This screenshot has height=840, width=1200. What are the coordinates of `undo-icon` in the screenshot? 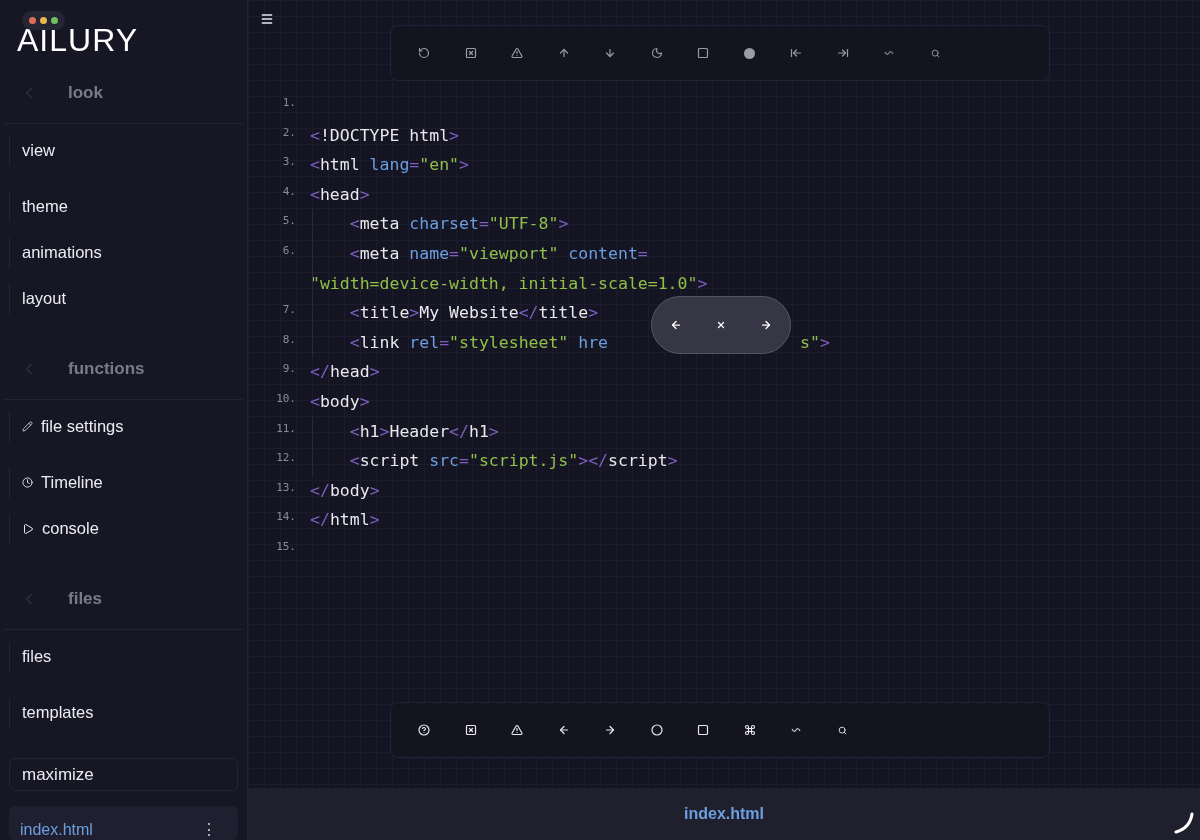 It's located at (424, 53).